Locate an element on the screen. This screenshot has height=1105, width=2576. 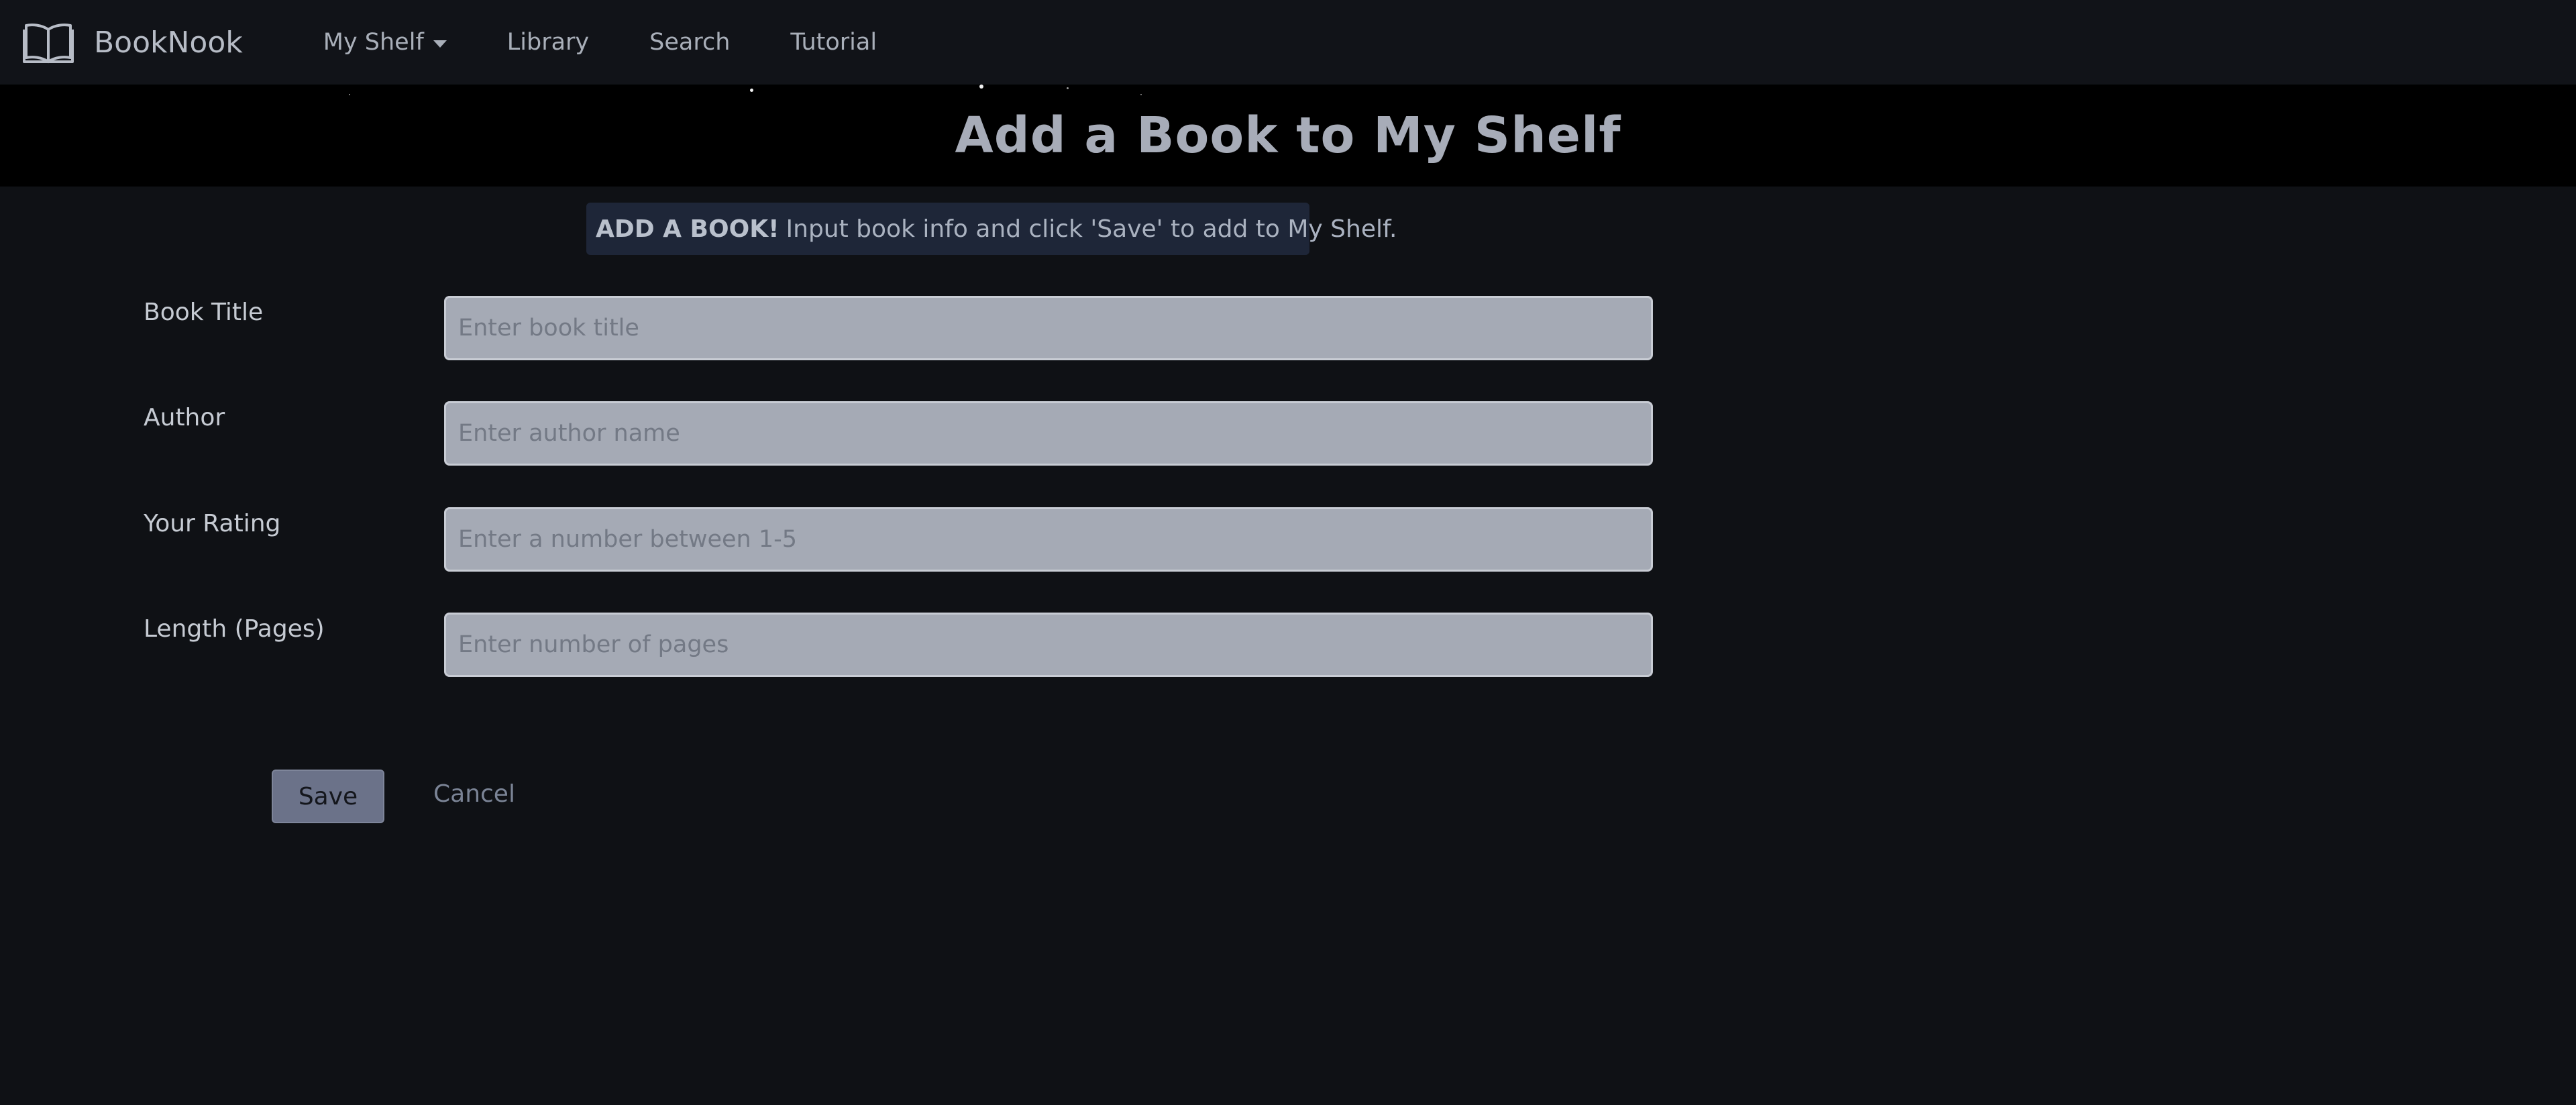
nav-item-label: My Shelf is located at coordinates (373, 42).